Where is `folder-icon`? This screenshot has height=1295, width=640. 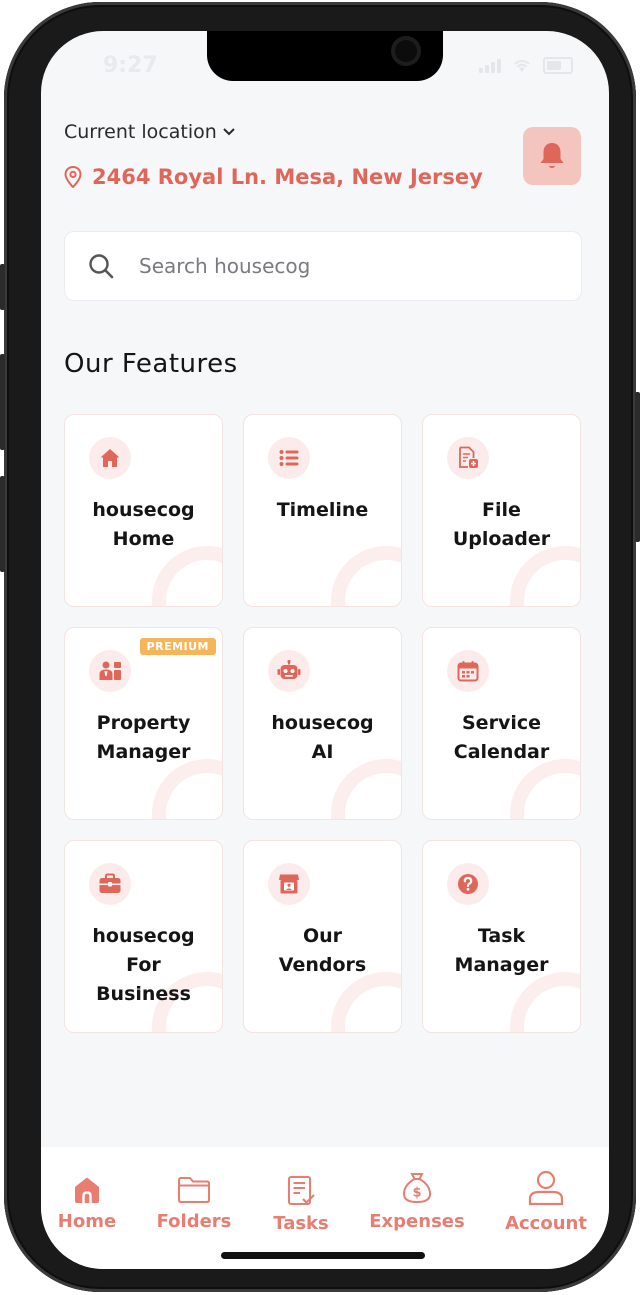
folder-icon is located at coordinates (194, 1190).